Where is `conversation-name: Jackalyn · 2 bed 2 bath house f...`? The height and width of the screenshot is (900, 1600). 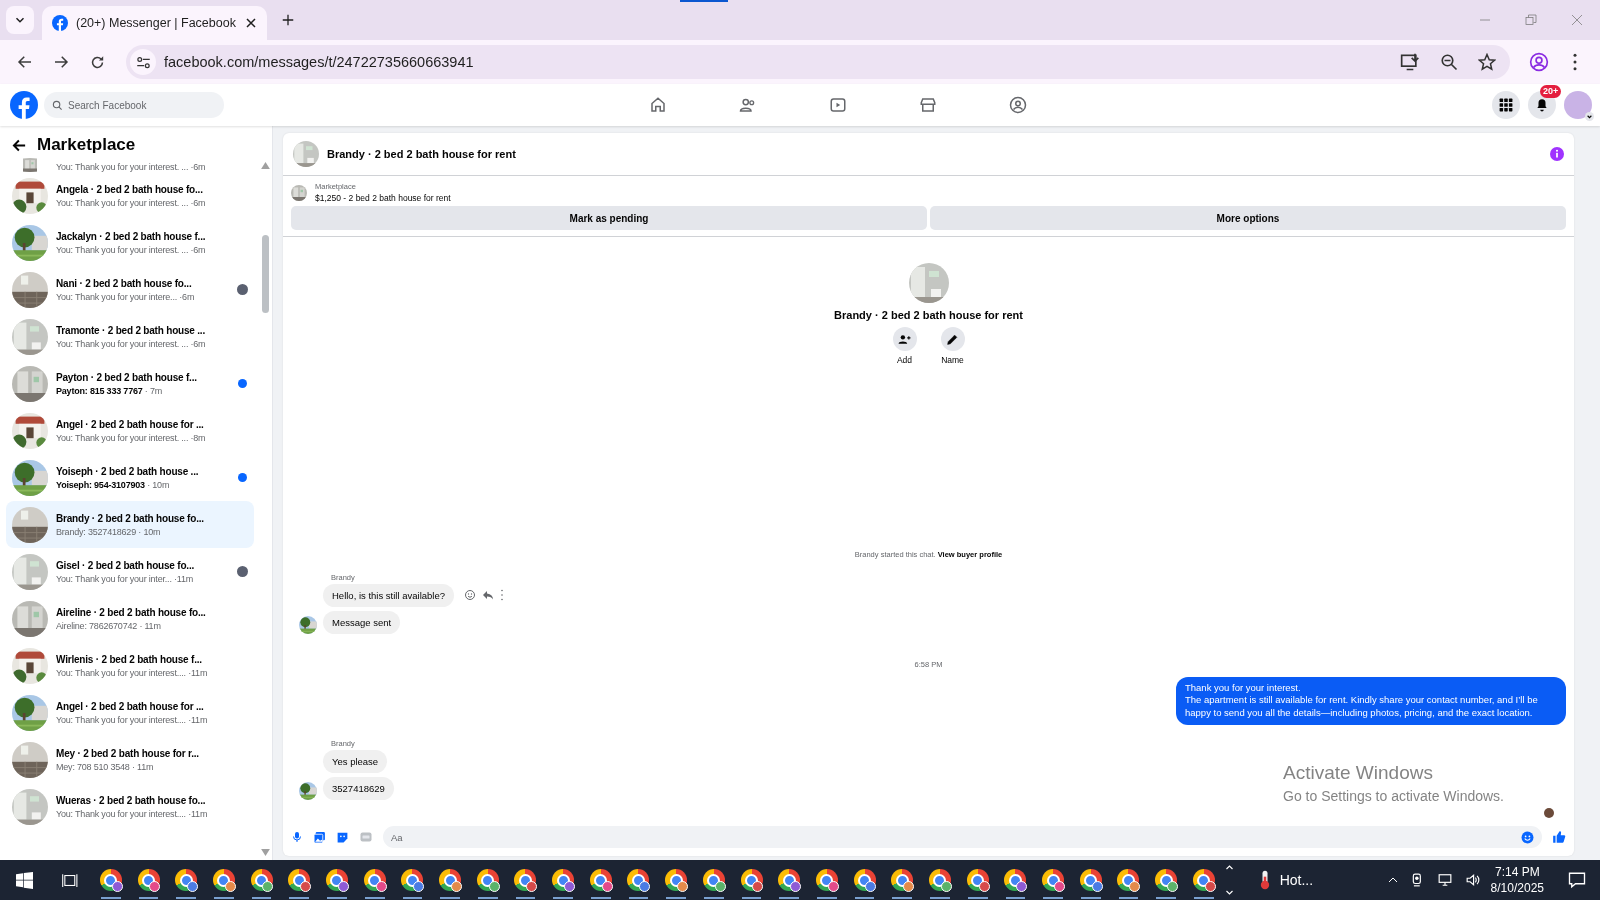 conversation-name: Jackalyn · 2 bed 2 bath house f... is located at coordinates (131, 236).